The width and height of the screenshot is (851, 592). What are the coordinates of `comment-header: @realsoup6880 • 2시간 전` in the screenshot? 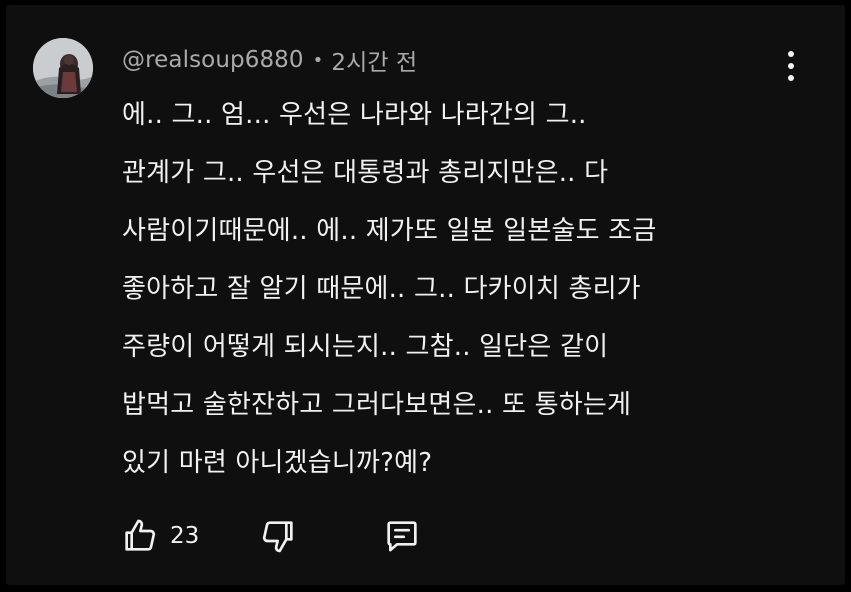 It's located at (269, 60).